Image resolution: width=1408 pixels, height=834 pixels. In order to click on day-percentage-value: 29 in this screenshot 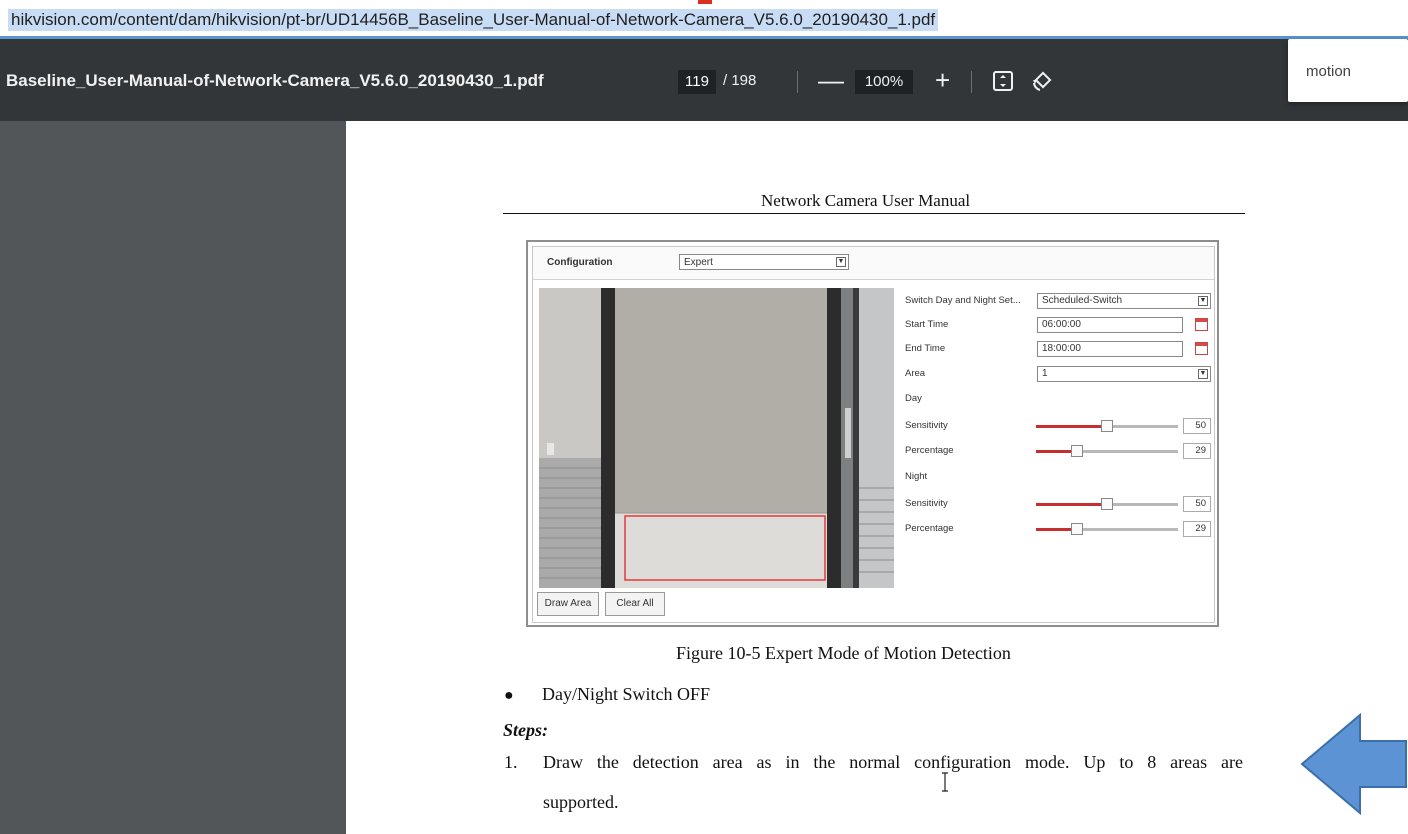, I will do `click(1197, 451)`.